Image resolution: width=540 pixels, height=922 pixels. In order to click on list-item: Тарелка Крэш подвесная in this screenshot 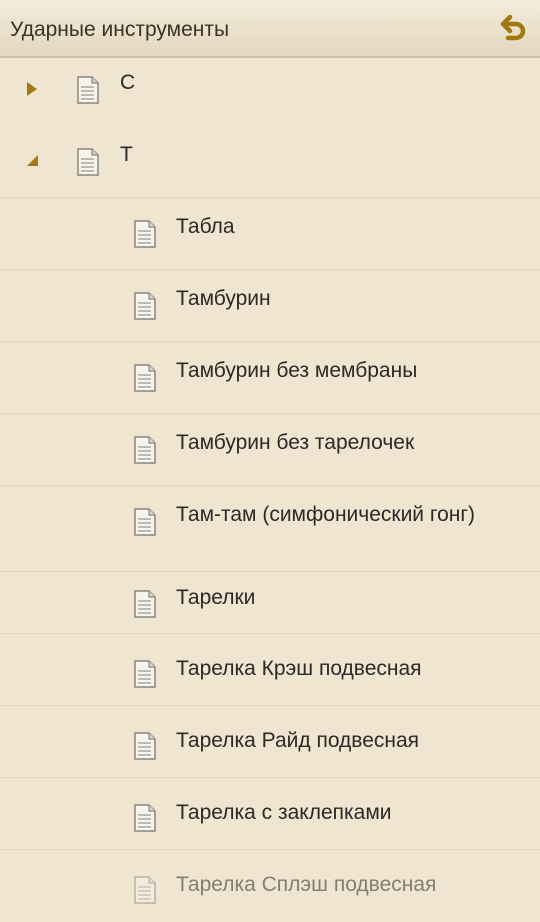, I will do `click(270, 670)`.